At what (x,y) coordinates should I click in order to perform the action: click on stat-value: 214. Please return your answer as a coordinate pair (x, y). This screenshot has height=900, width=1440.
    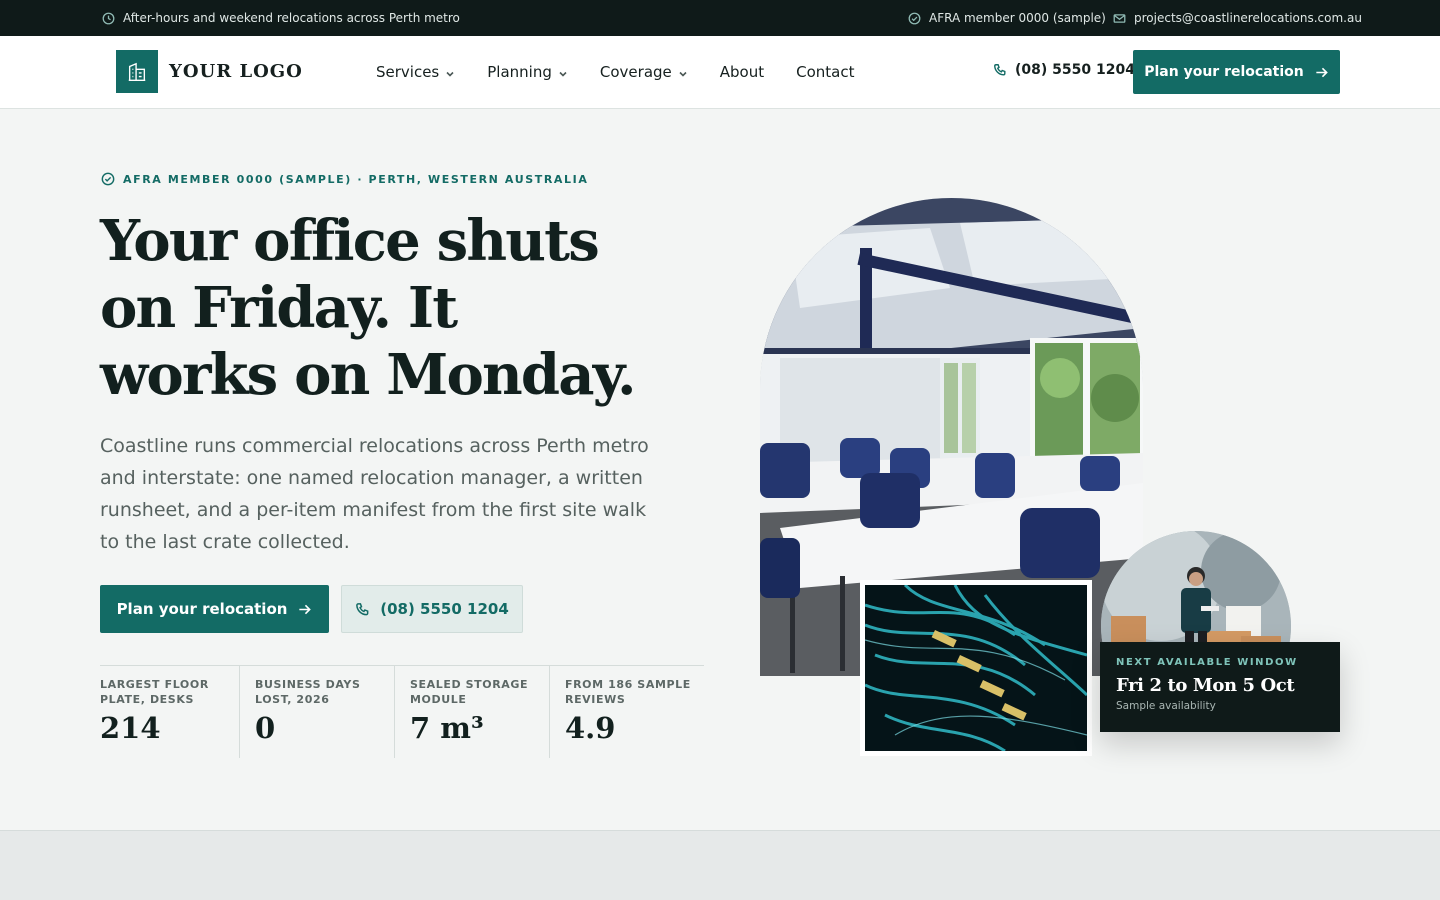
    Looking at the image, I should click on (130, 728).